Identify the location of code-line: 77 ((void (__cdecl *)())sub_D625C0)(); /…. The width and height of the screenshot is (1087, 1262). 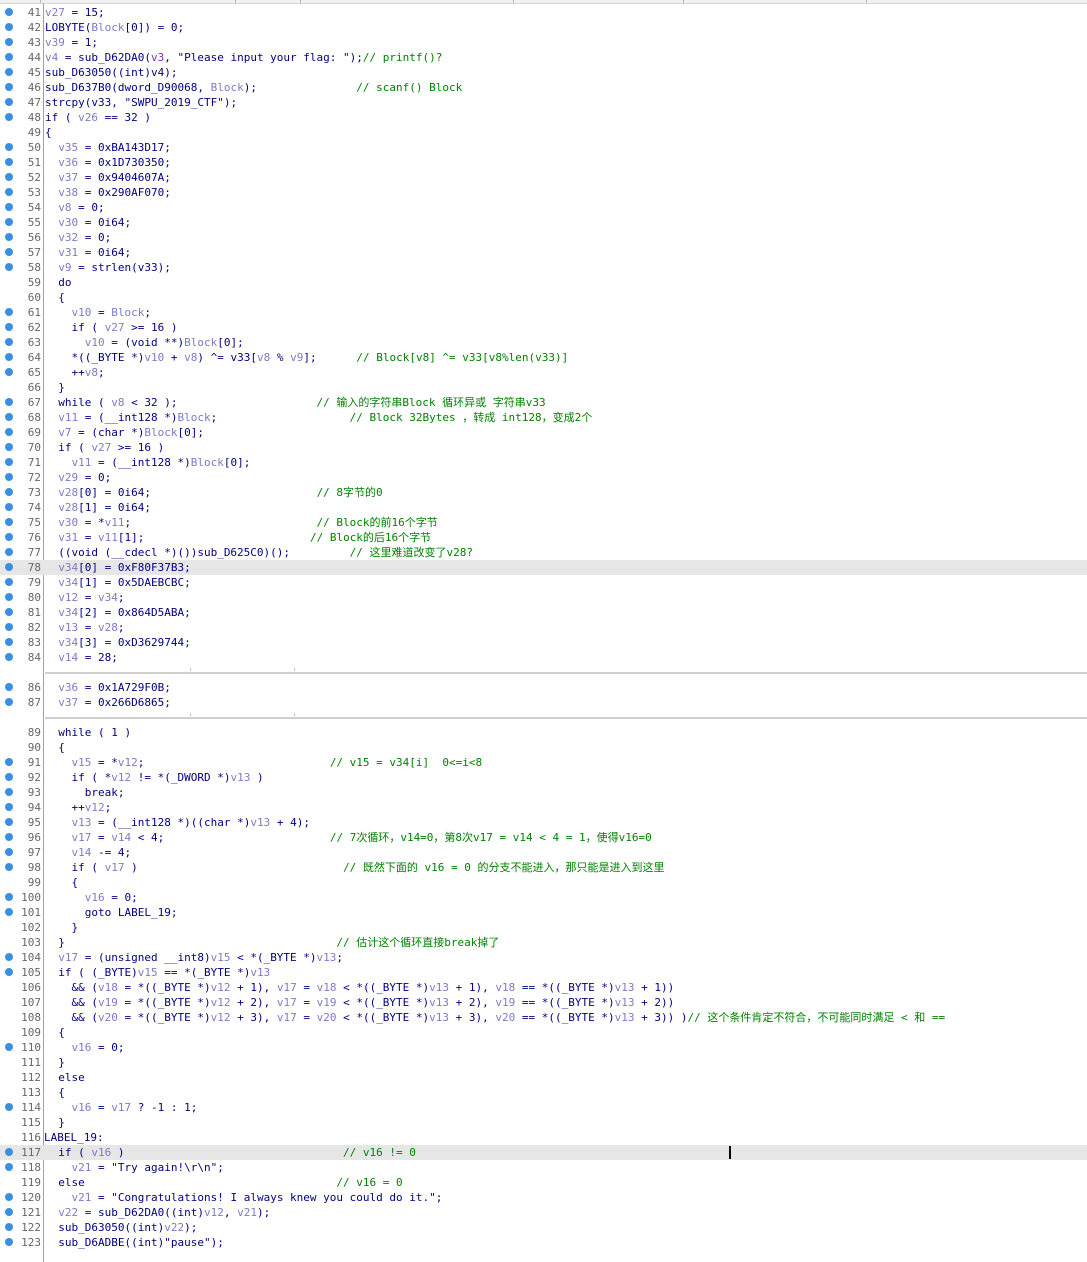
(543, 552).